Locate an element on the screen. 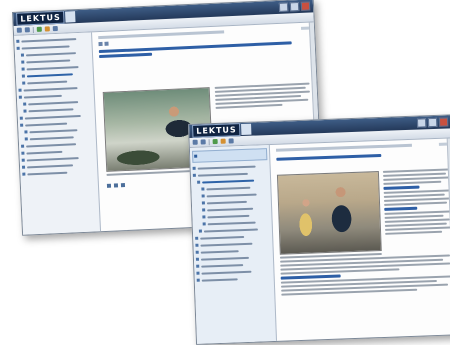  article-photo is located at coordinates (329, 213).